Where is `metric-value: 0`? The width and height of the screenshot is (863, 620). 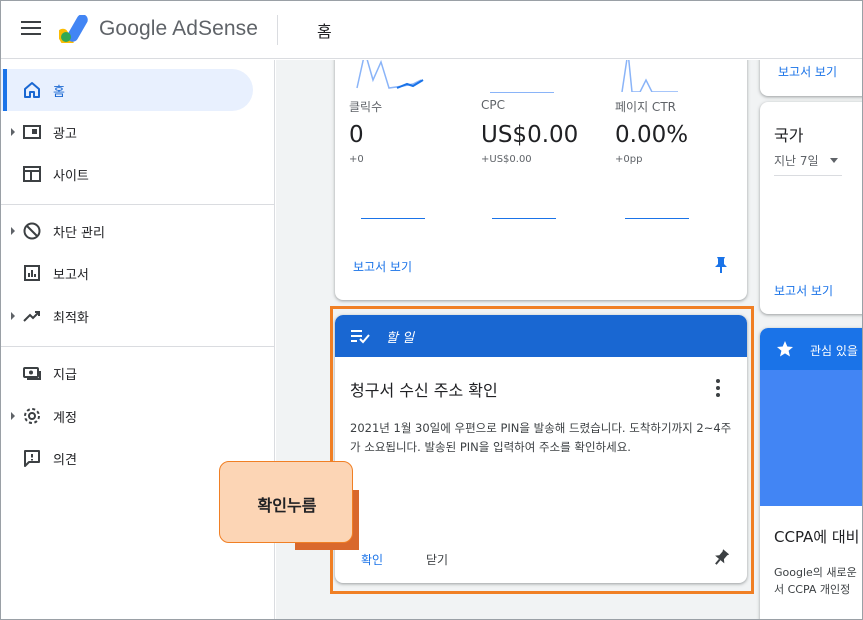 metric-value: 0 is located at coordinates (356, 135).